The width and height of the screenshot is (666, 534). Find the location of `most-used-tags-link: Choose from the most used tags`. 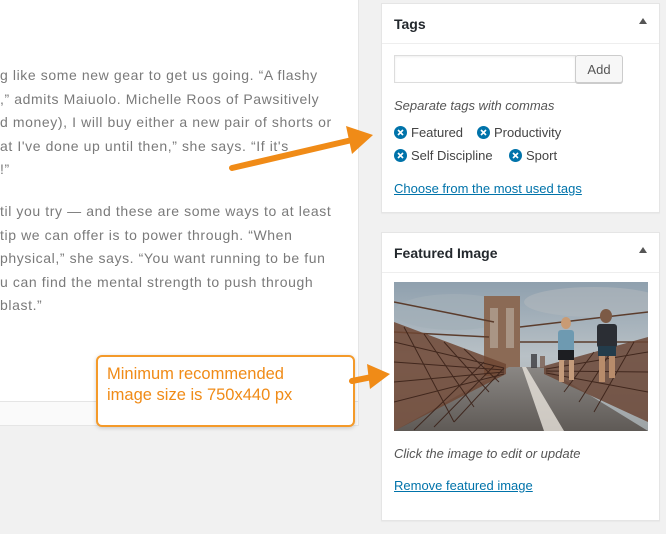

most-used-tags-link: Choose from the most used tags is located at coordinates (488, 188).